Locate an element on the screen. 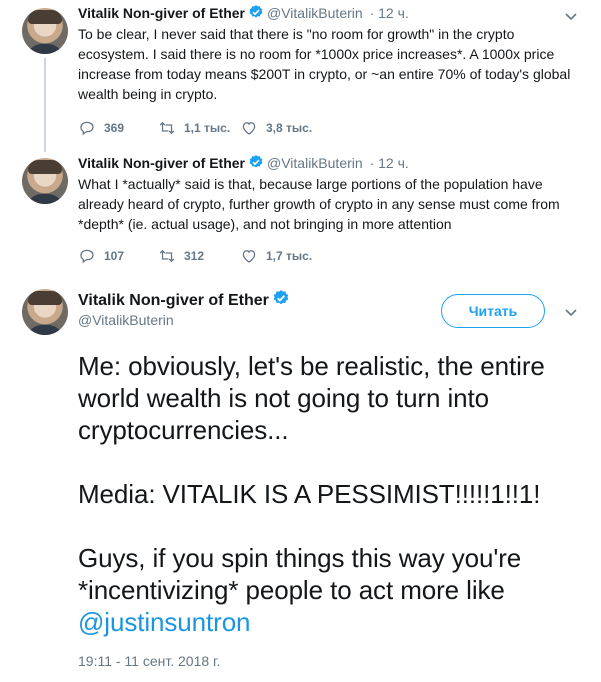  main-author-name: Vitalik Non-giver of Ether is located at coordinates (184, 301).